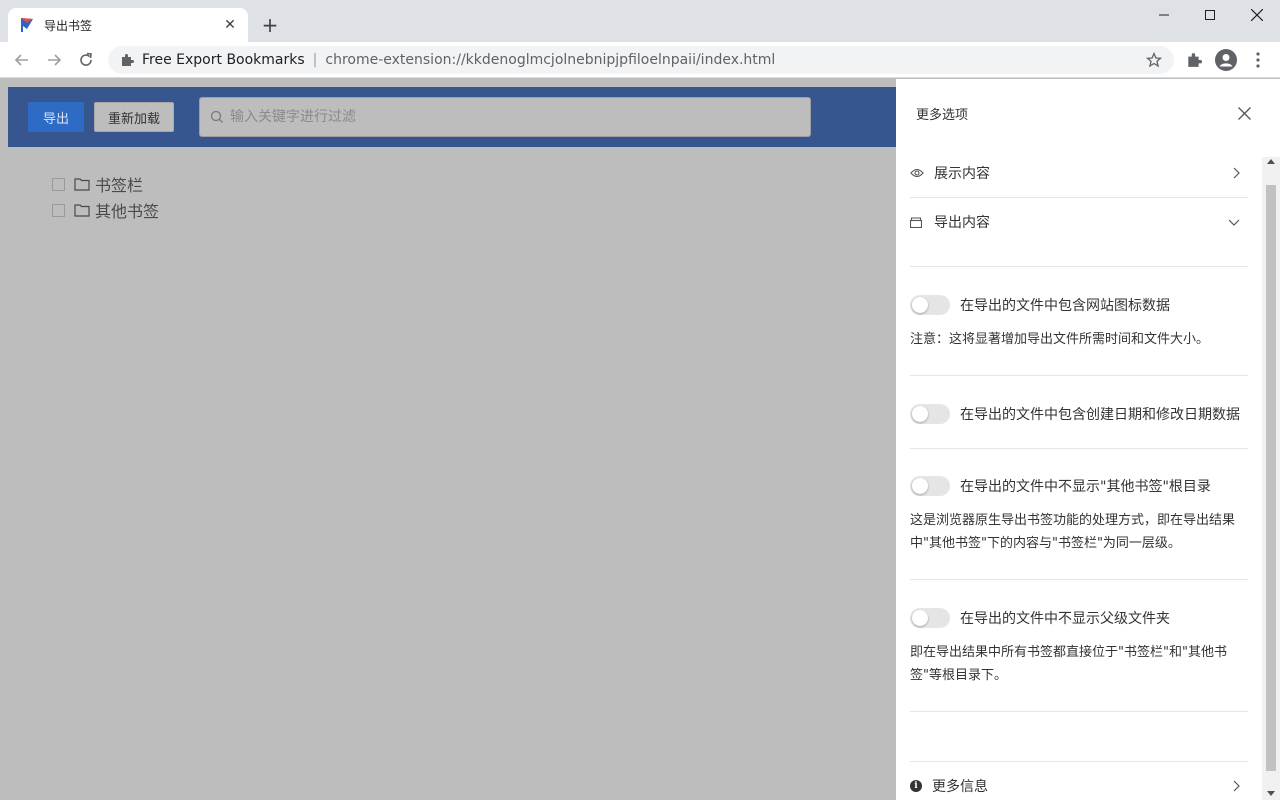 This screenshot has height=800, width=1280. Describe the element at coordinates (1100, 415) in the screenshot. I see `option-label: 在导出的文件中包含创建日期和修改日期数据` at that location.